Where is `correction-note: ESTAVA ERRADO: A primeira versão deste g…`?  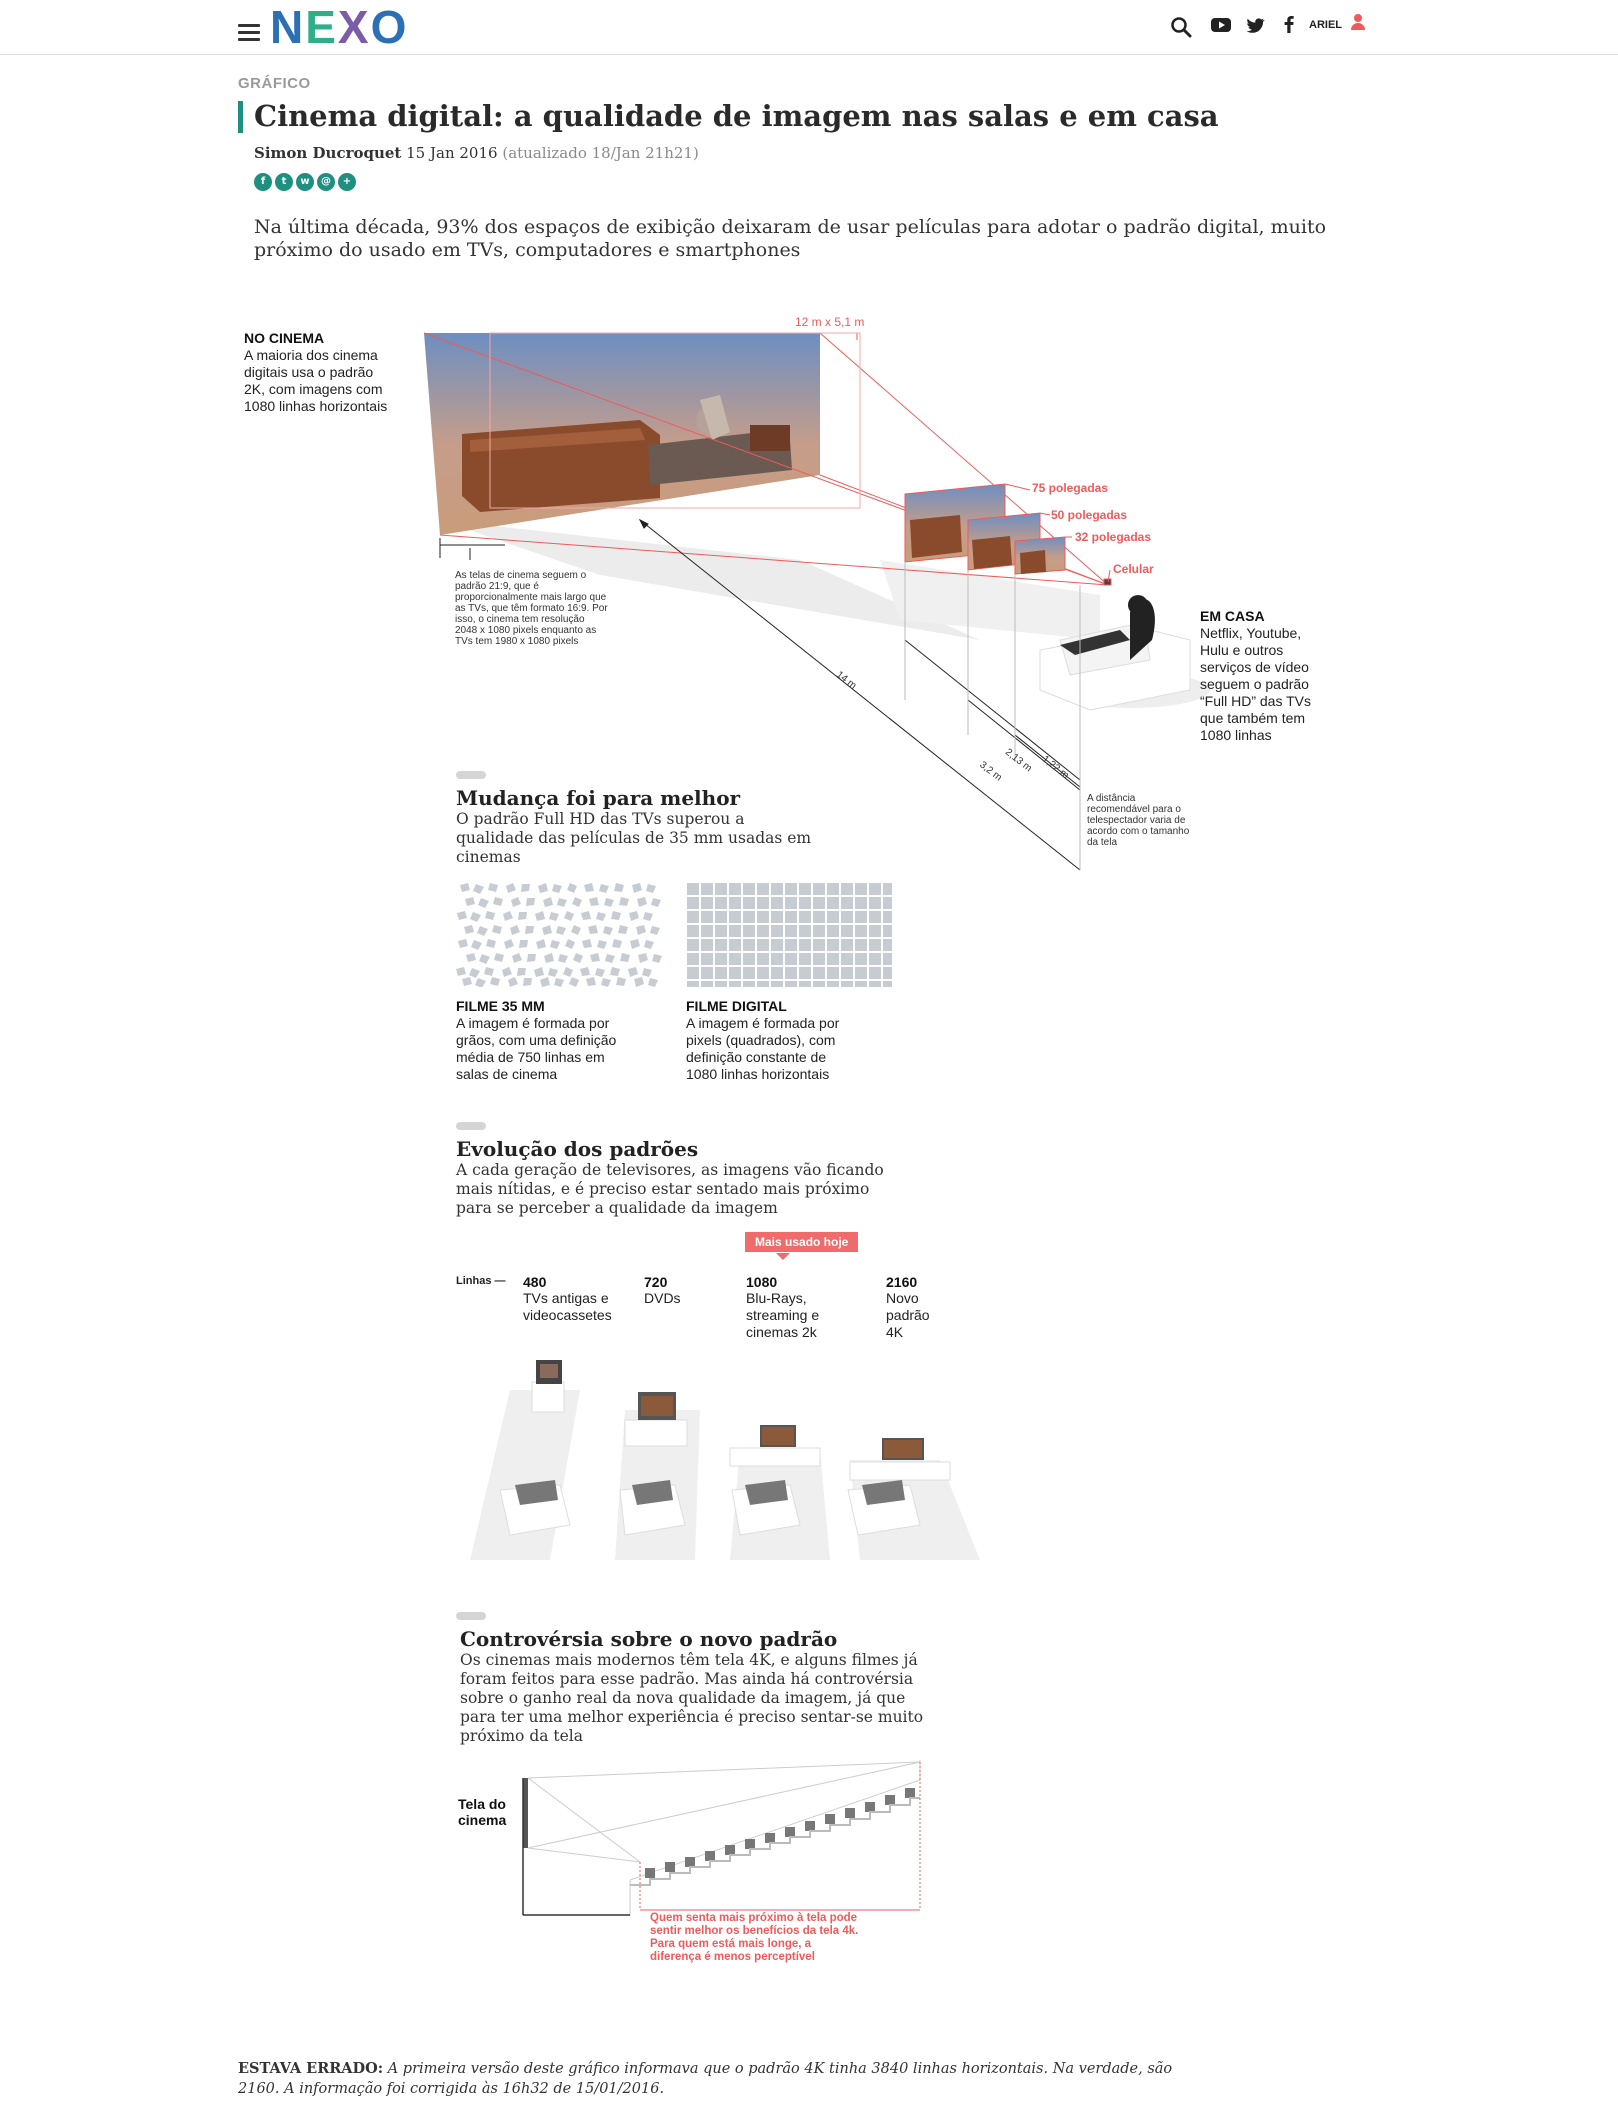 correction-note: ESTAVA ERRADO: A primeira versão deste g… is located at coordinates (708, 2079).